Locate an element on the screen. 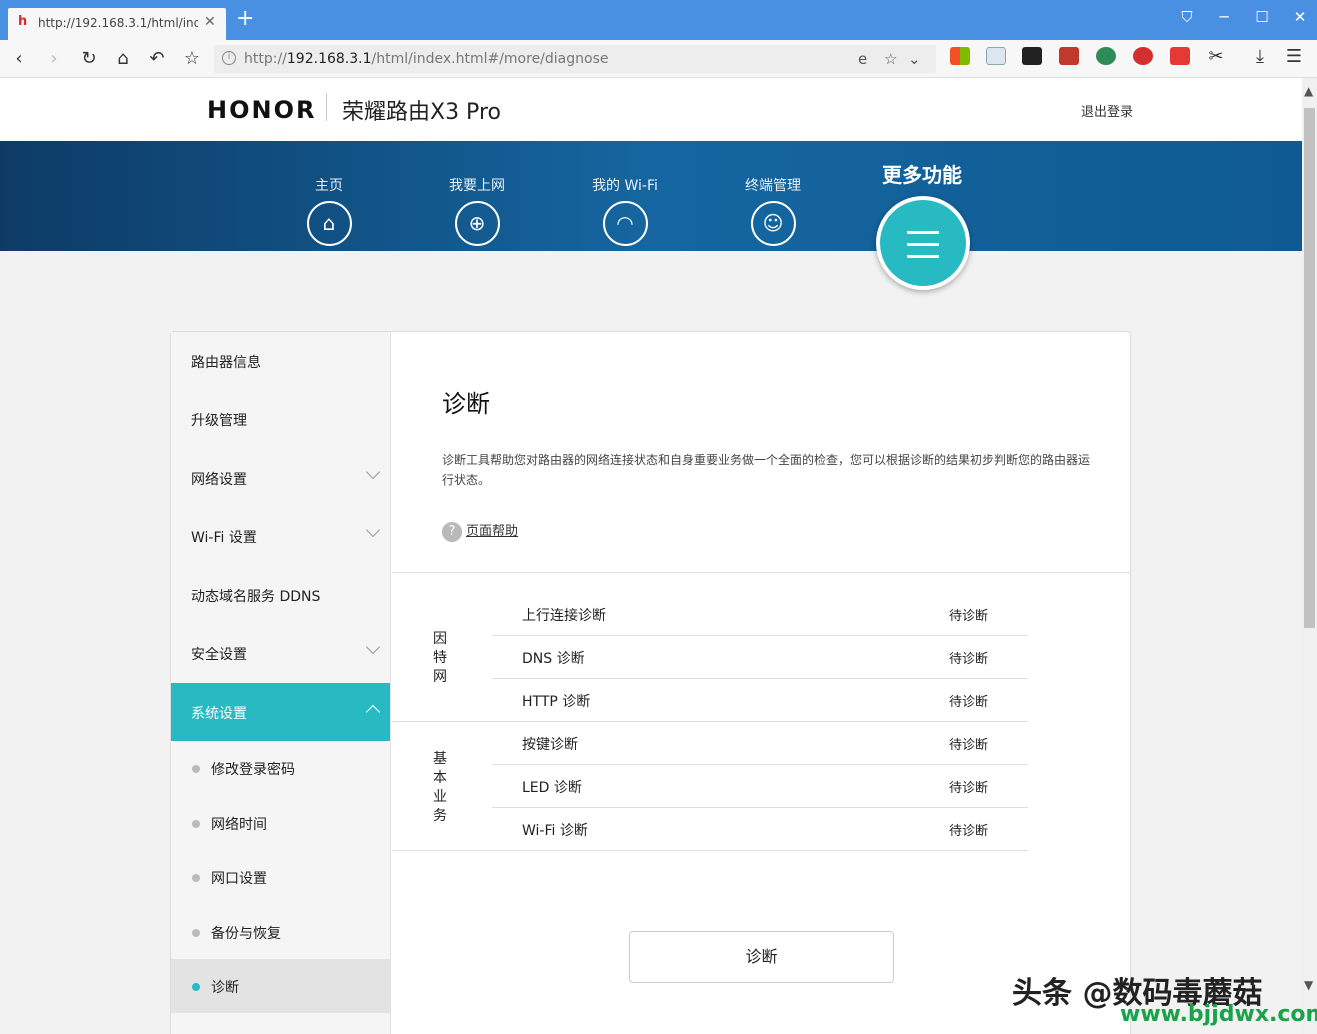 The image size is (1317, 1034). nav-devices: 终端管理 ☺ is located at coordinates (773, 210).